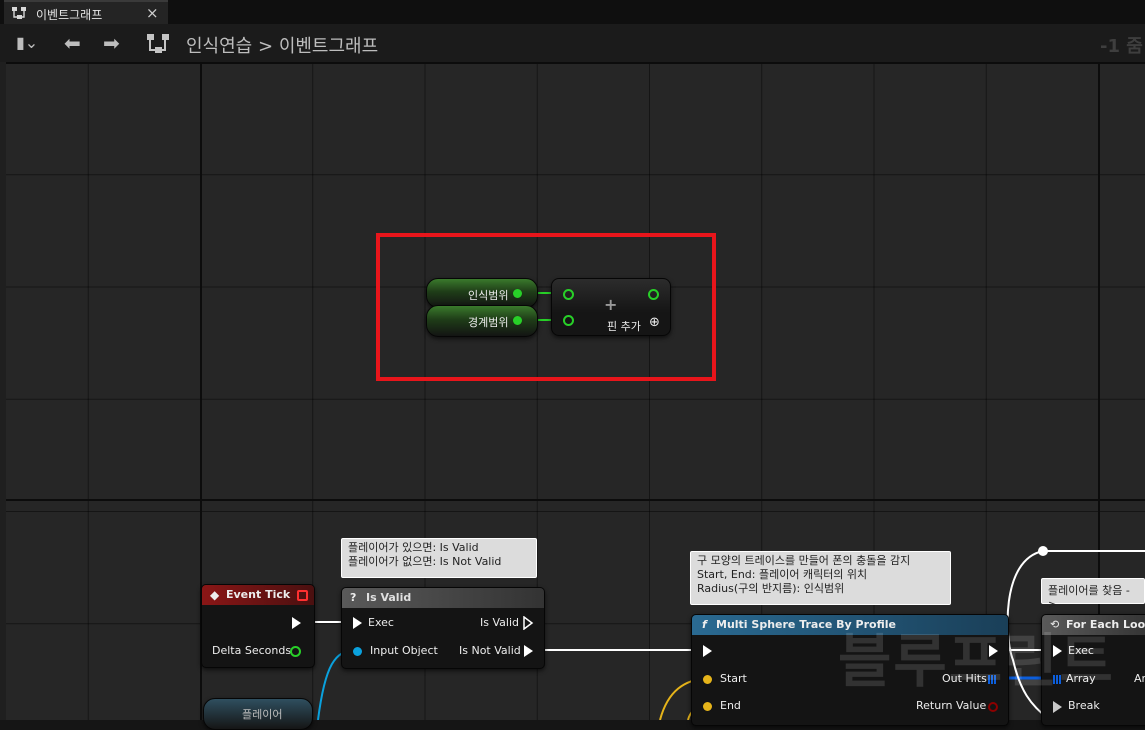 The width and height of the screenshot is (1145, 730). Describe the element at coordinates (1057, 707) in the screenshot. I see `exec-input-pin-break` at that location.